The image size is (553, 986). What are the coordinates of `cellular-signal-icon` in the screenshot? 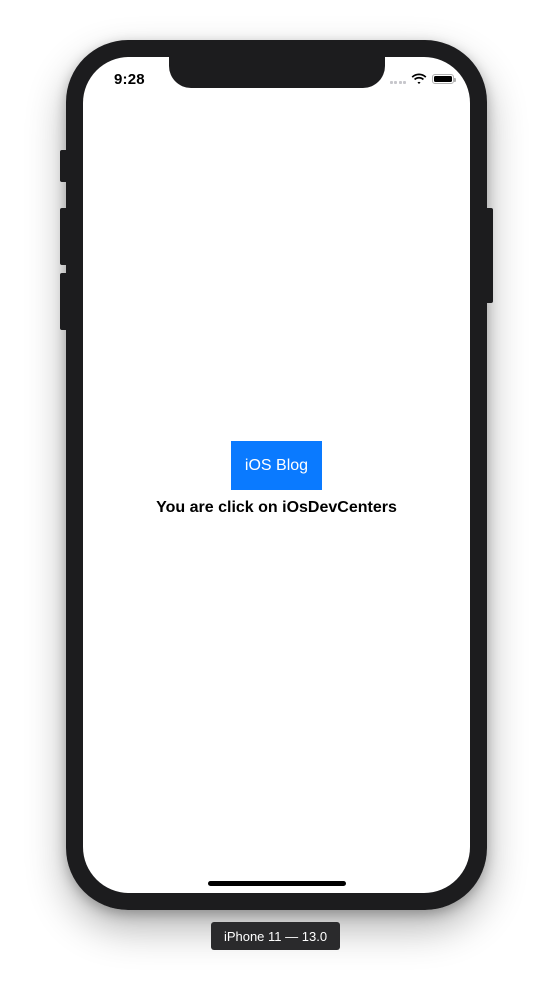 It's located at (397, 79).